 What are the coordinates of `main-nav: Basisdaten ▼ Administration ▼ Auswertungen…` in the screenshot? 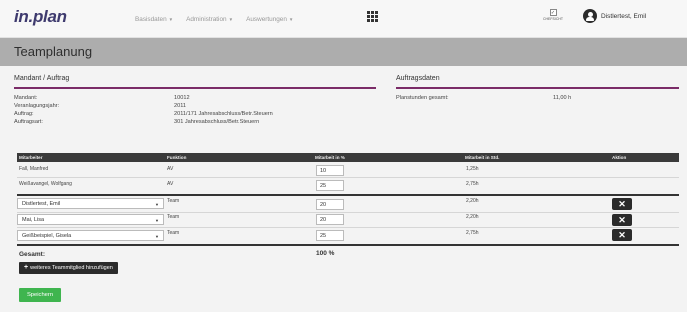 It's located at (214, 19).